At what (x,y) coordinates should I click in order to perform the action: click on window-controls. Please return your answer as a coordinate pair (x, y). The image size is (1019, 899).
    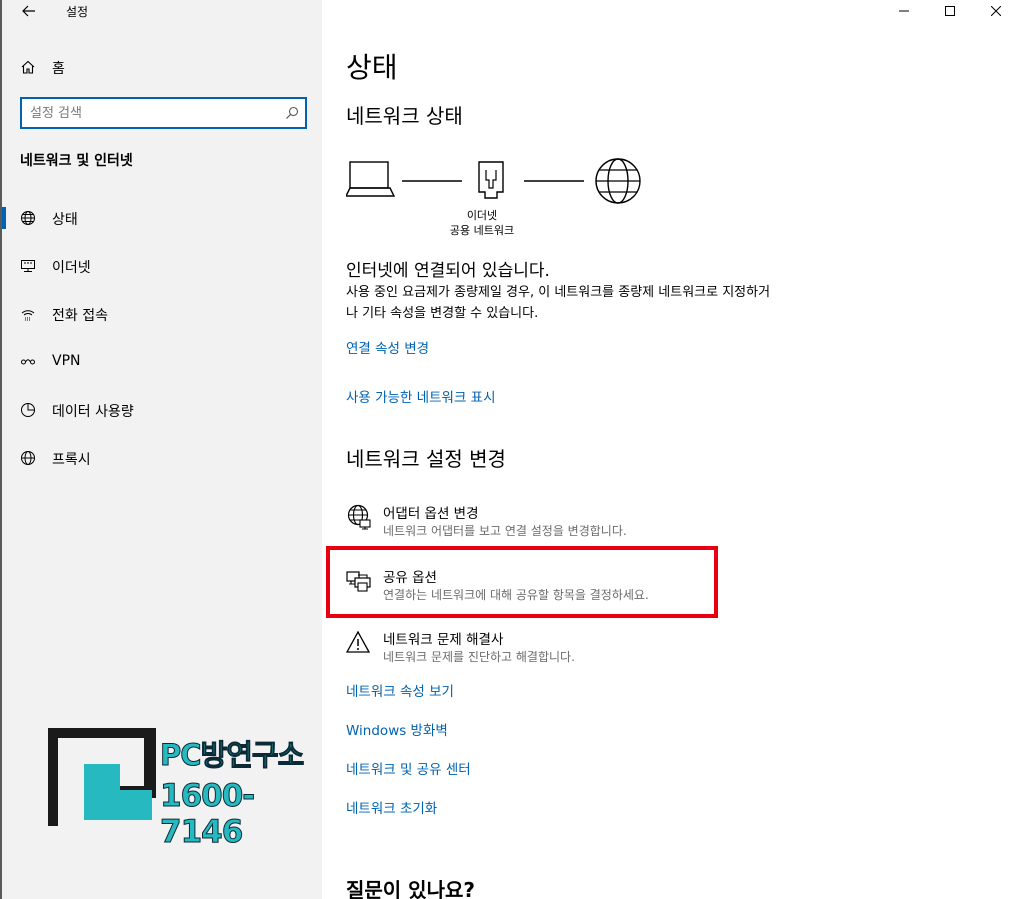
    Looking at the image, I should click on (950, 11).